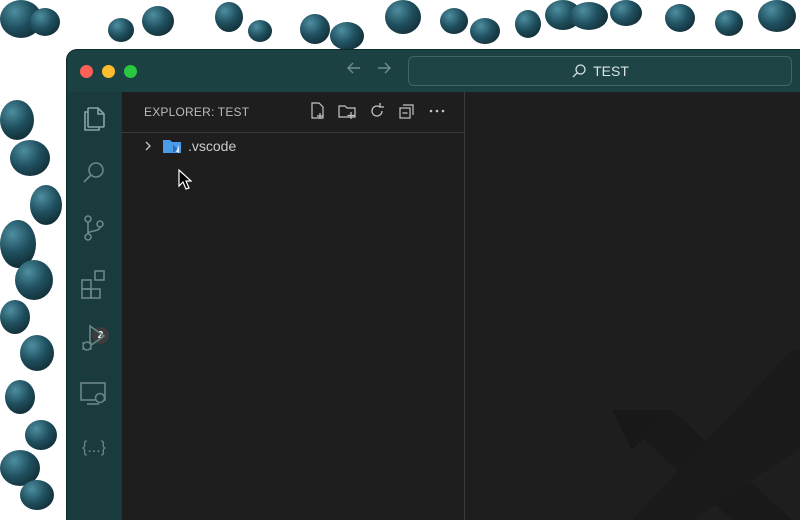 This screenshot has height=520, width=800. I want to click on command-center-search: TEST, so click(600, 71).